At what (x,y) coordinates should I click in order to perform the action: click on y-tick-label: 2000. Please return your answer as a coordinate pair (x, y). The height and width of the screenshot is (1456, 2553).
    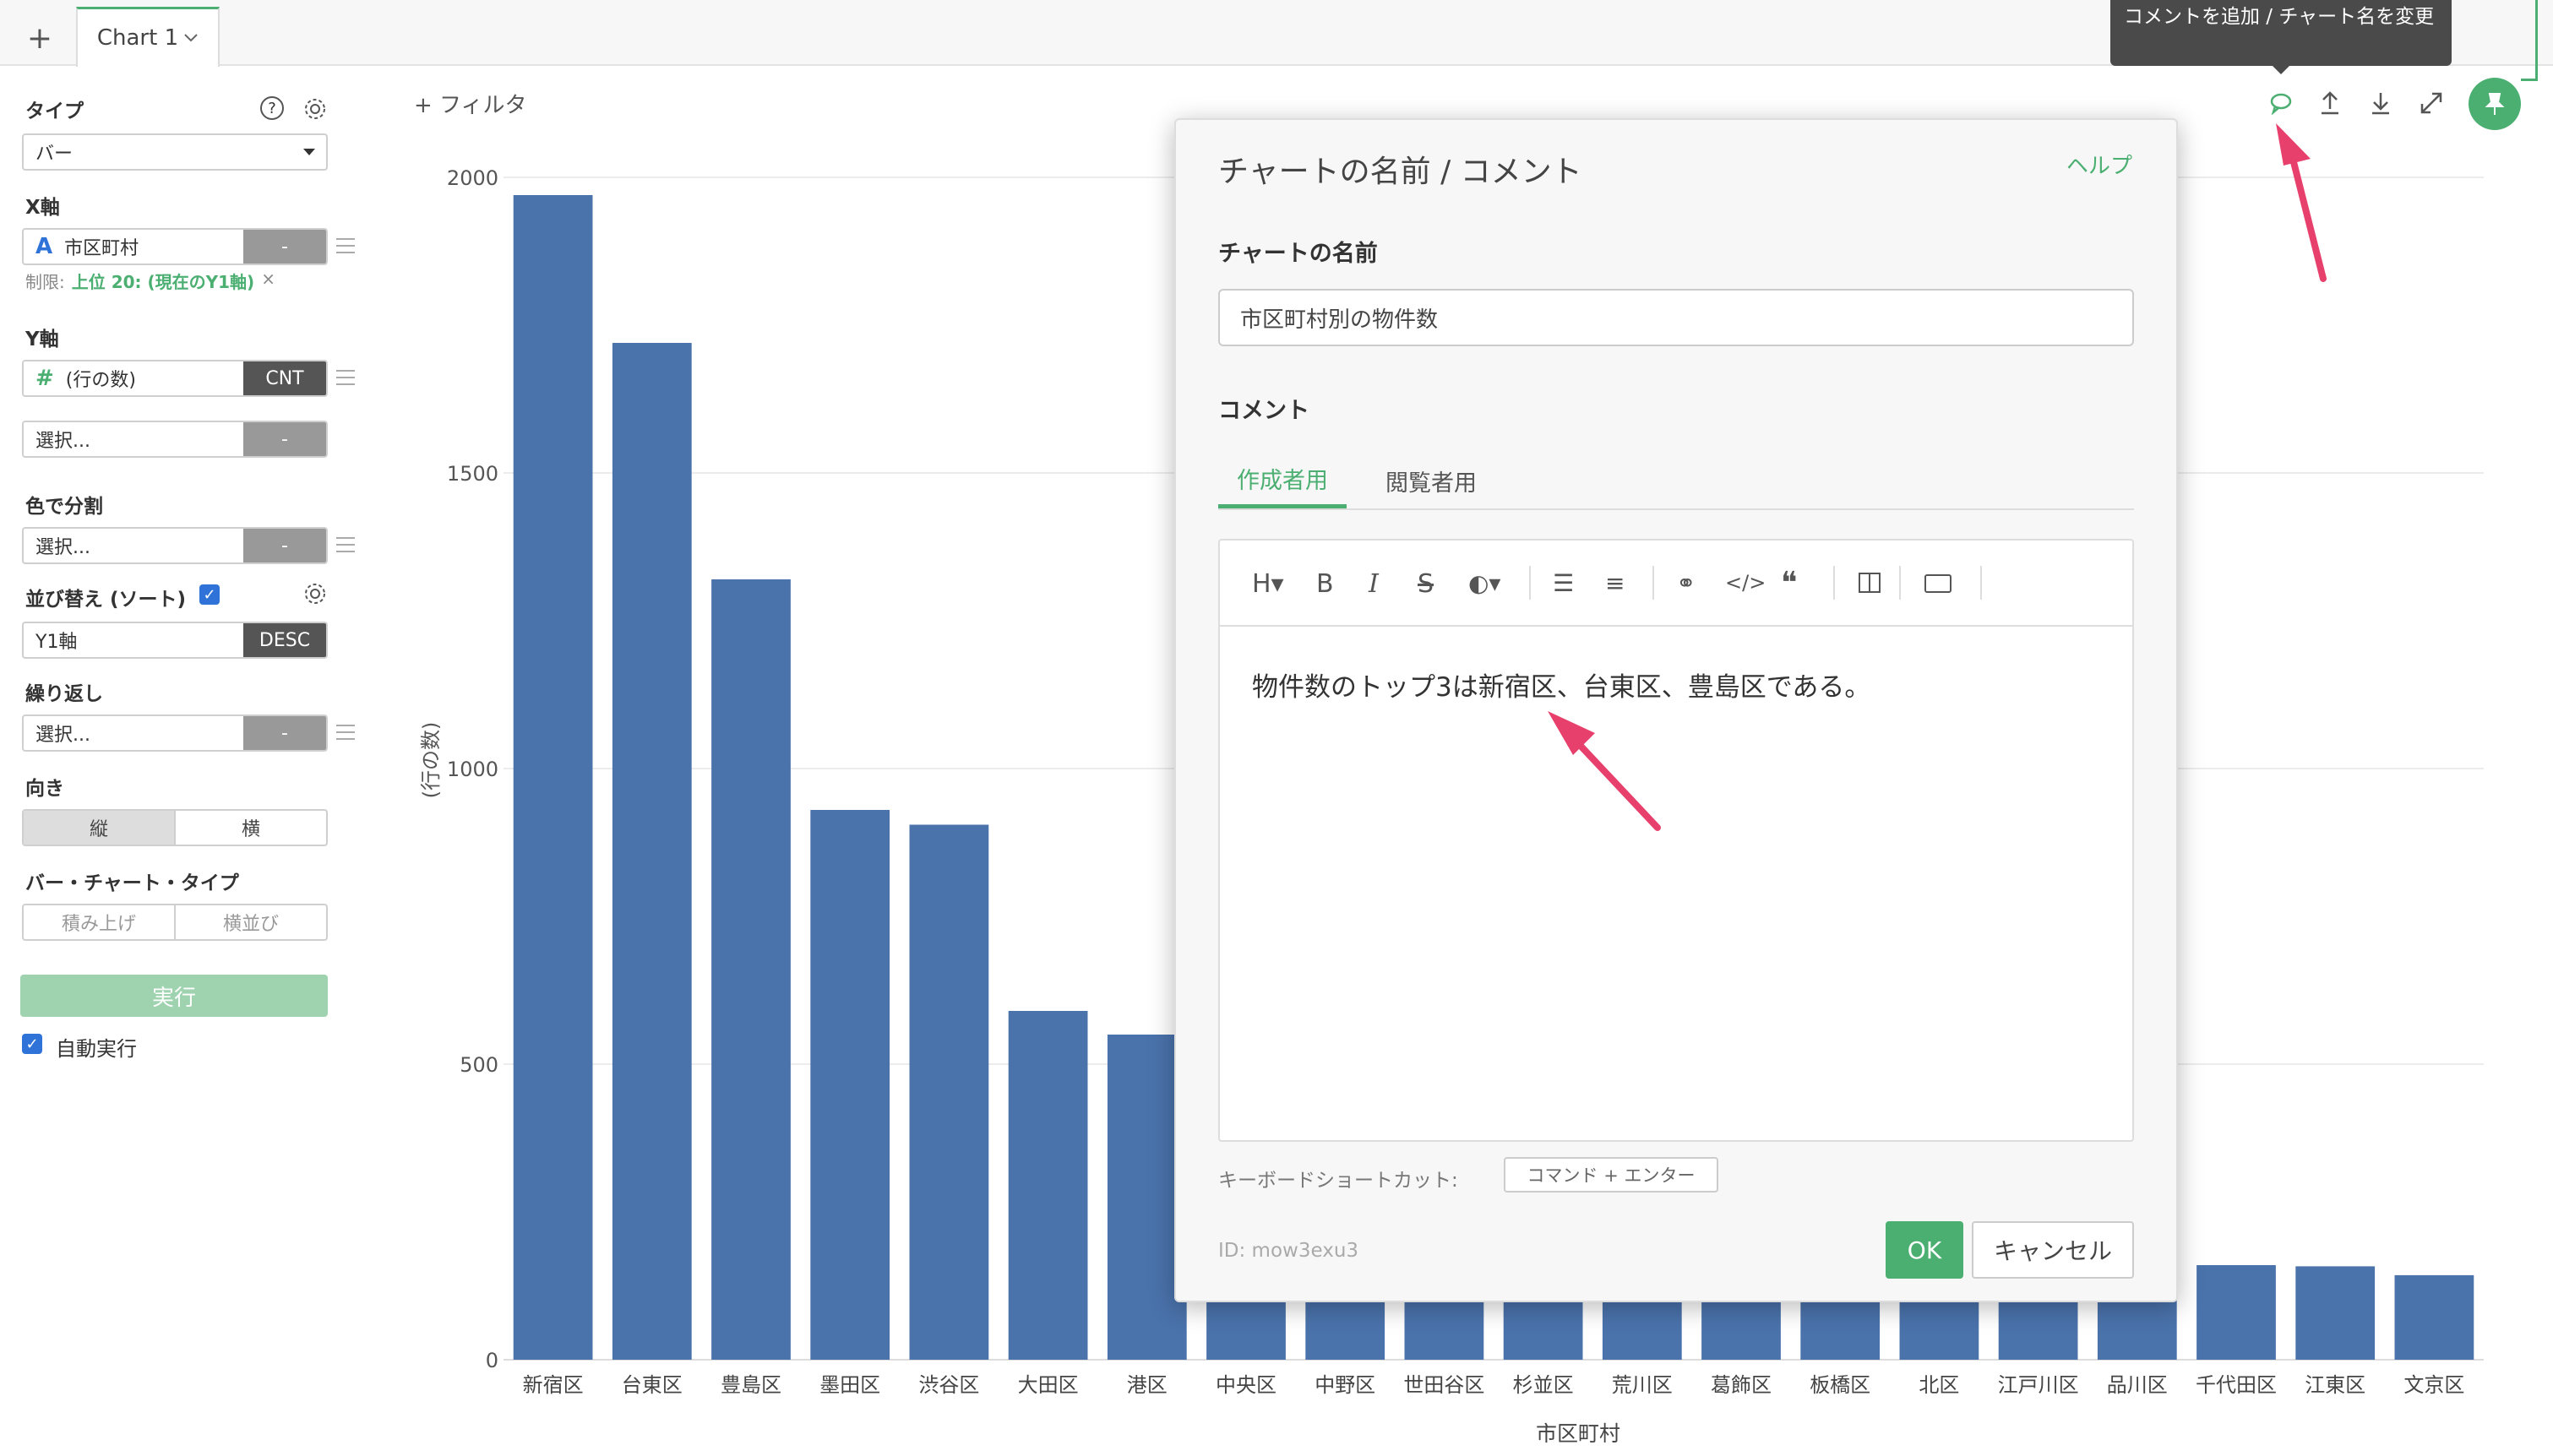
    Looking at the image, I should click on (472, 178).